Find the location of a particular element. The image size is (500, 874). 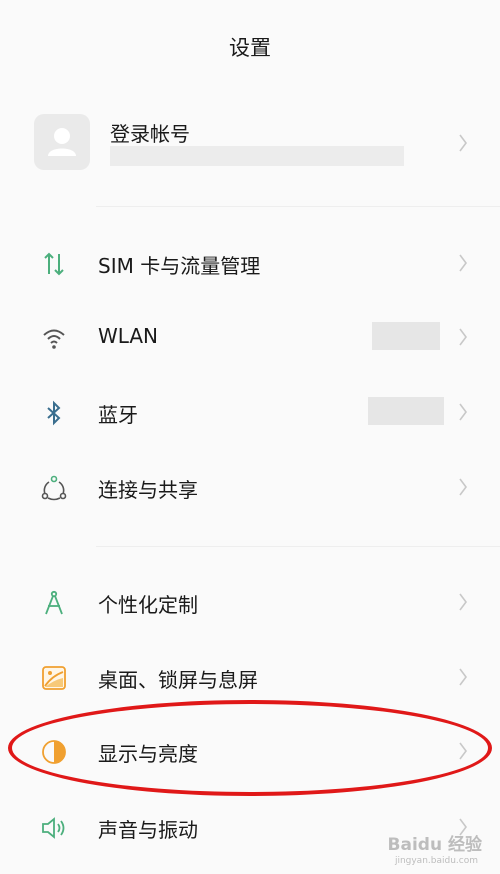

compass-icon is located at coordinates (54, 603).